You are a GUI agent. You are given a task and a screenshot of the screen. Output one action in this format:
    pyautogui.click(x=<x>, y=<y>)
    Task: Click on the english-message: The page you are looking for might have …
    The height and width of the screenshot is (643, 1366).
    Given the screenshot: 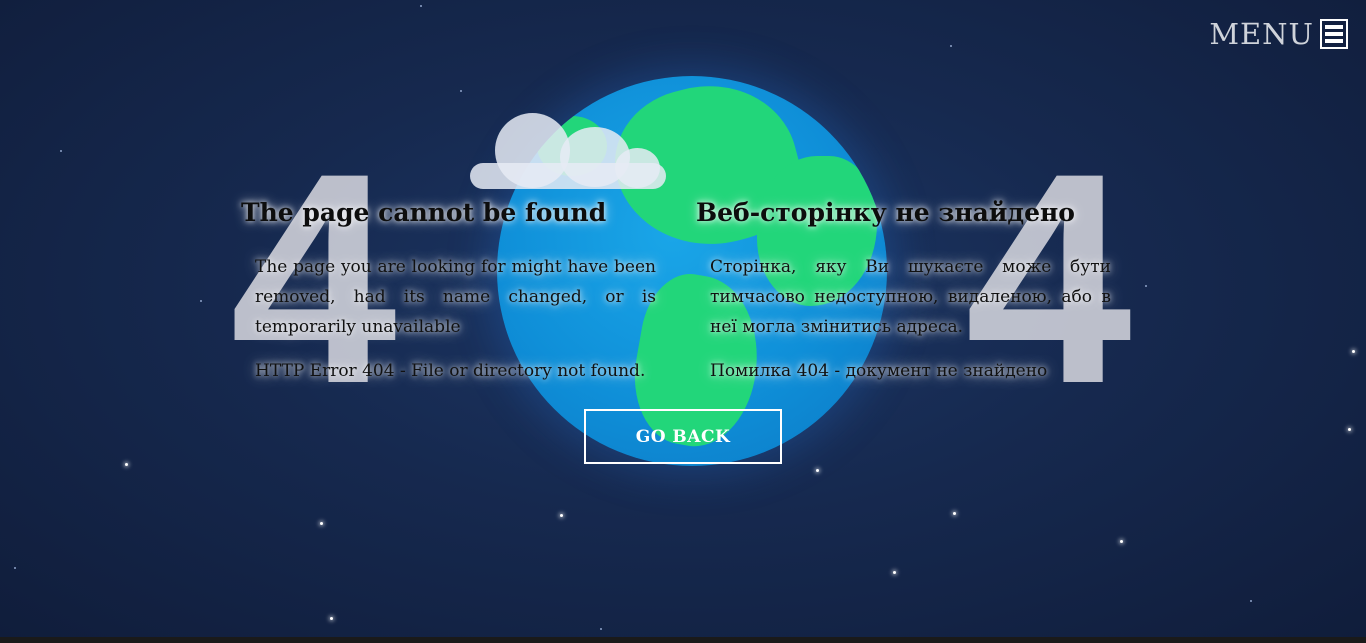 What is the action you would take?
    pyautogui.click(x=455, y=297)
    